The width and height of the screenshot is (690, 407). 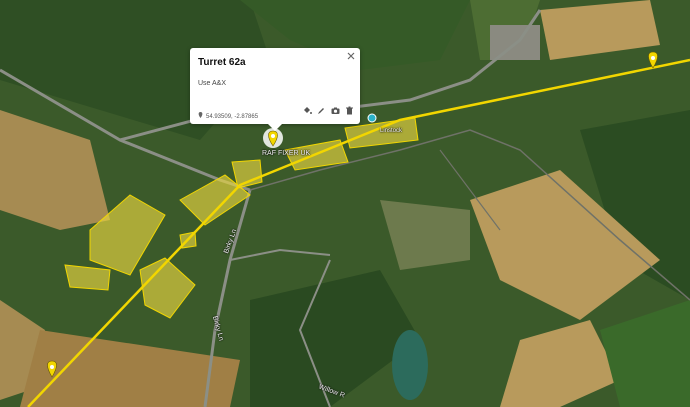 I want to click on marker-info-popup: Turret 62a Use A&X 54.93509, -2.87865, so click(x=275, y=89).